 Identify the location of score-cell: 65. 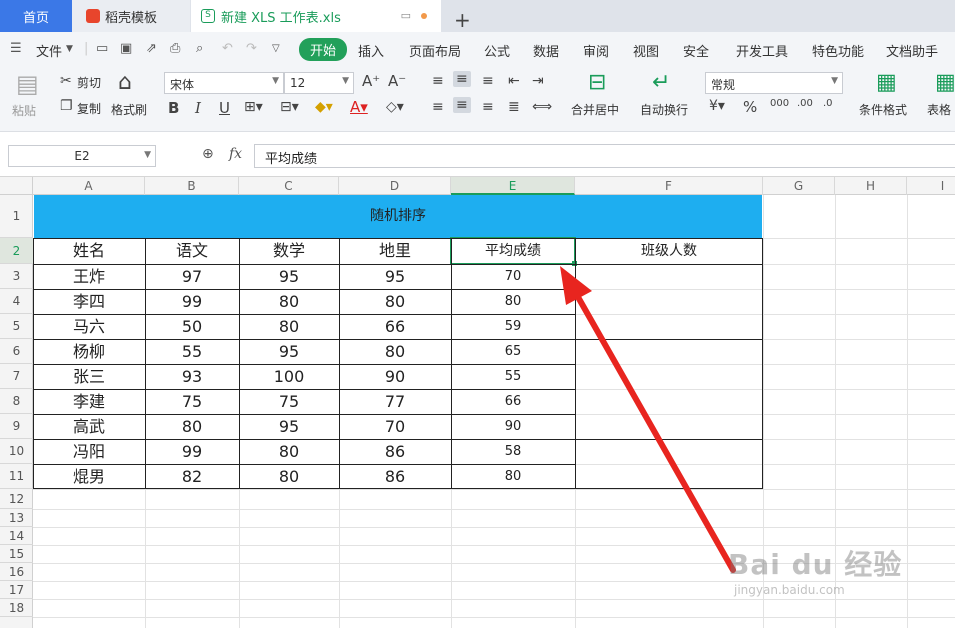
(513, 351).